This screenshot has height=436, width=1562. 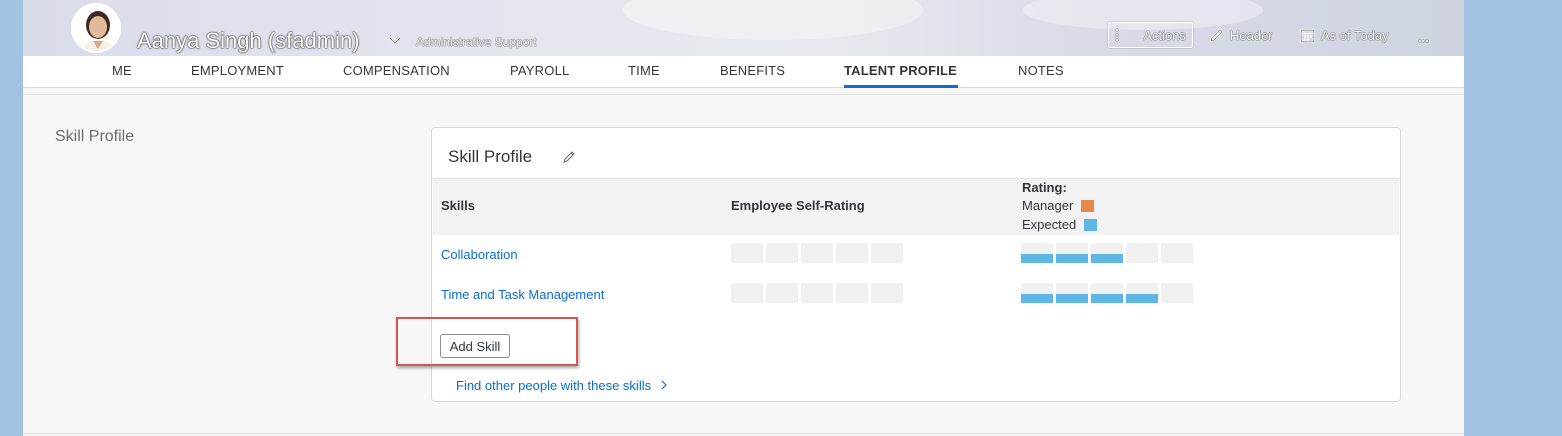 I want to click on legend-manager: Manager, so click(x=1058, y=205).